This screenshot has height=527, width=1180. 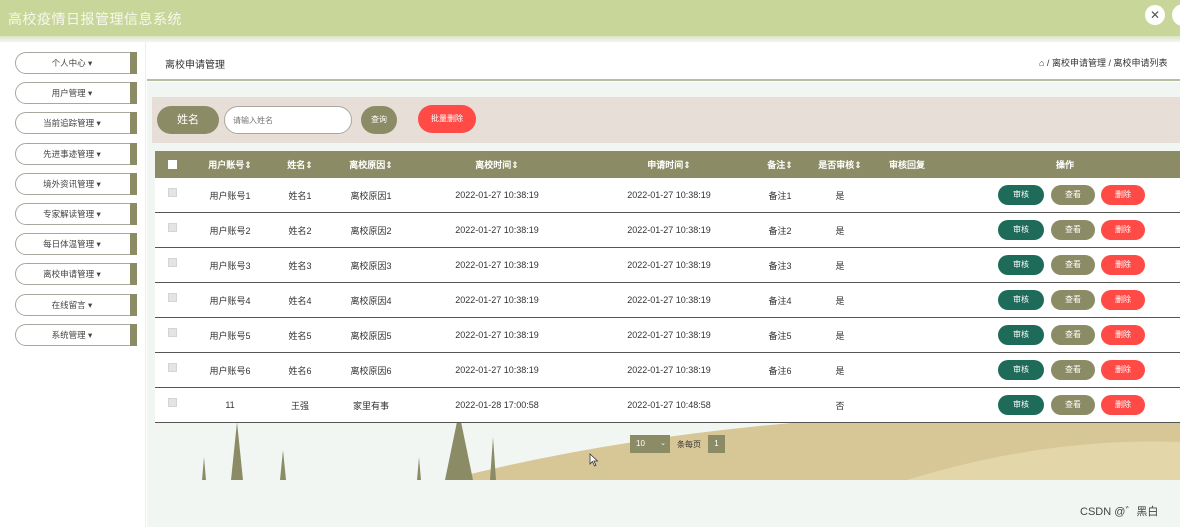 What do you see at coordinates (780, 300) in the screenshot?
I see `note-cell: 备注4` at bounding box center [780, 300].